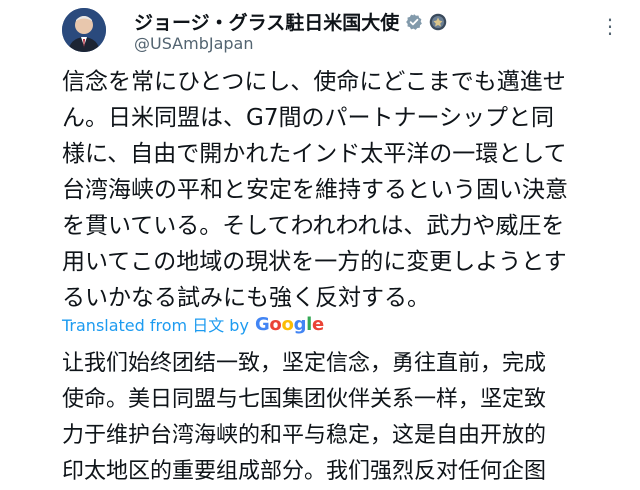 This screenshot has width=640, height=490. What do you see at coordinates (246, 298) in the screenshot?
I see `text-line: るいかなる試みにも強く反対する。` at bounding box center [246, 298].